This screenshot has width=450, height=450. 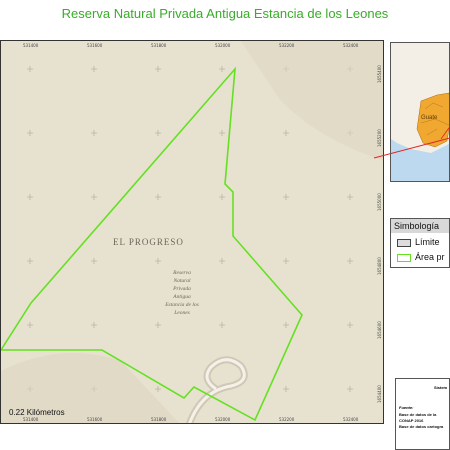 I want to click on legend-title: Simbología, so click(x=420, y=226).